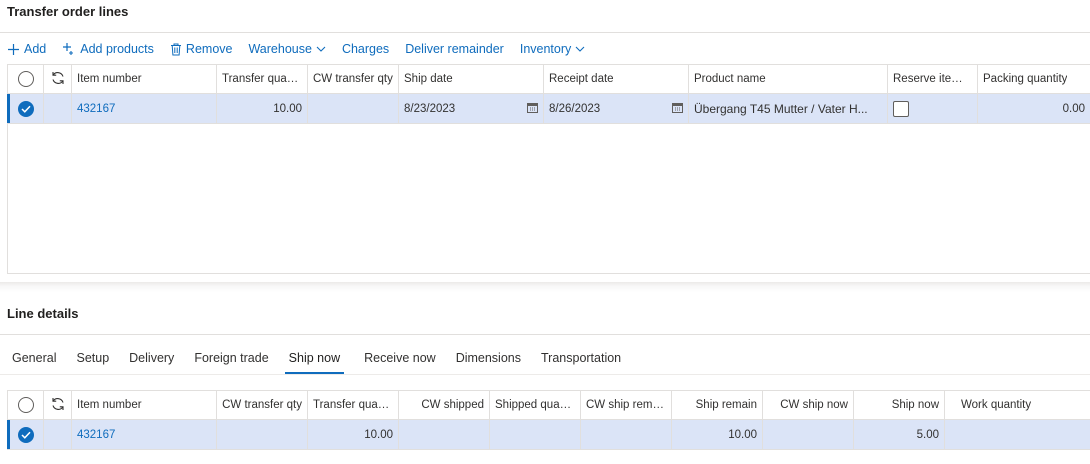  I want to click on remove-button: Remove, so click(201, 49).